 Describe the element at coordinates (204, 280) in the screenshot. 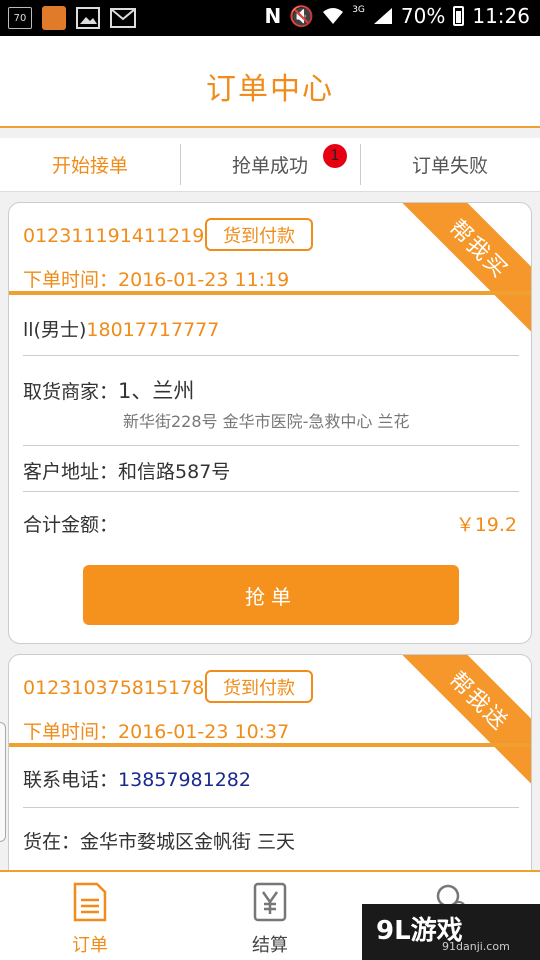

I see `order-time-value: 2016-01-23 11:19` at that location.